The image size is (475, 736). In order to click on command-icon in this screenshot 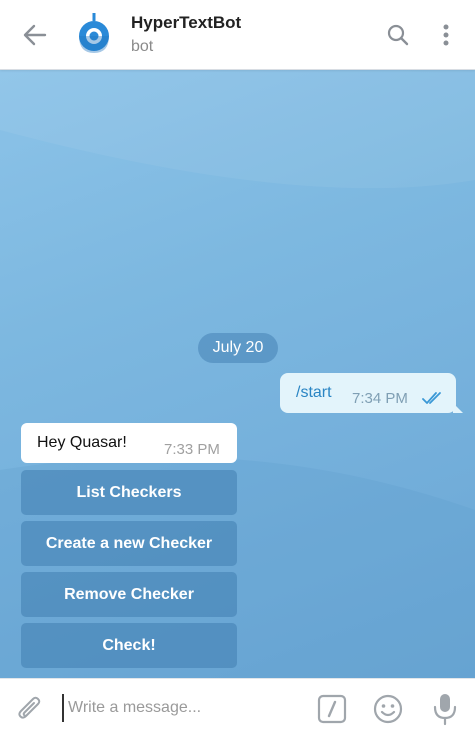, I will do `click(332, 709)`.